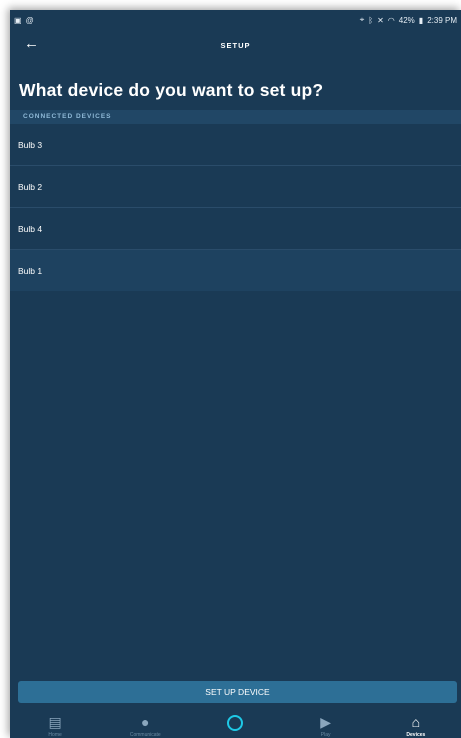 The height and width of the screenshot is (738, 461). What do you see at coordinates (24, 20) in the screenshot?
I see `status-left: ▣ @` at bounding box center [24, 20].